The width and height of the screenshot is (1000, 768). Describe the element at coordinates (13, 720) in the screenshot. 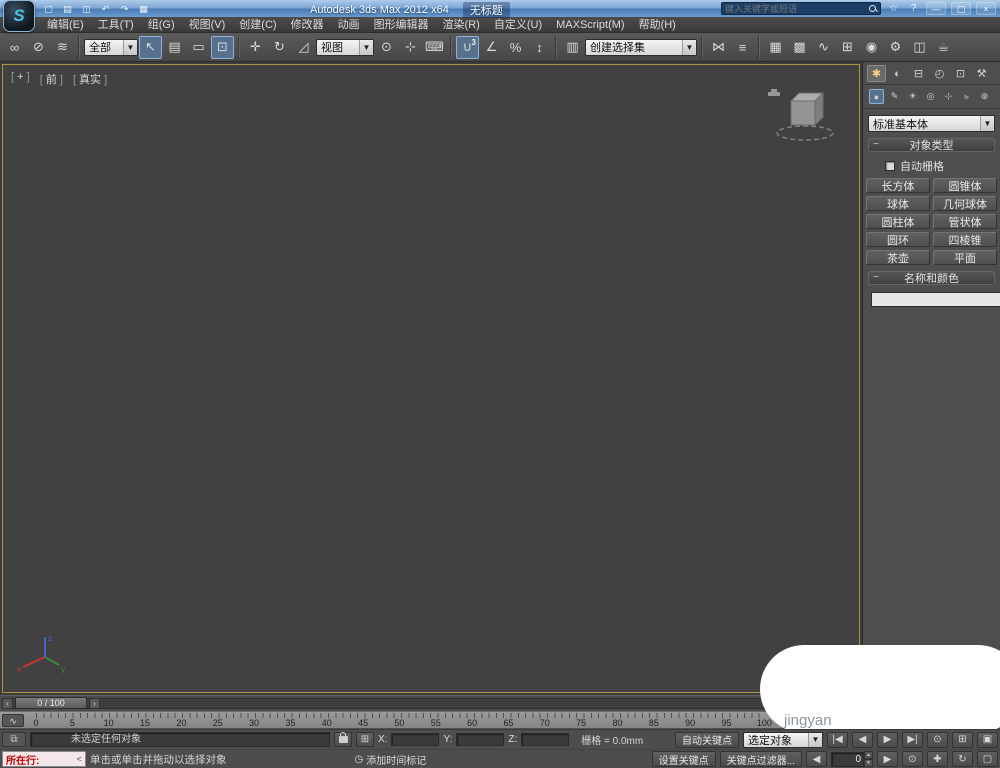

I see `mini-curve-editor-button: ∿` at that location.